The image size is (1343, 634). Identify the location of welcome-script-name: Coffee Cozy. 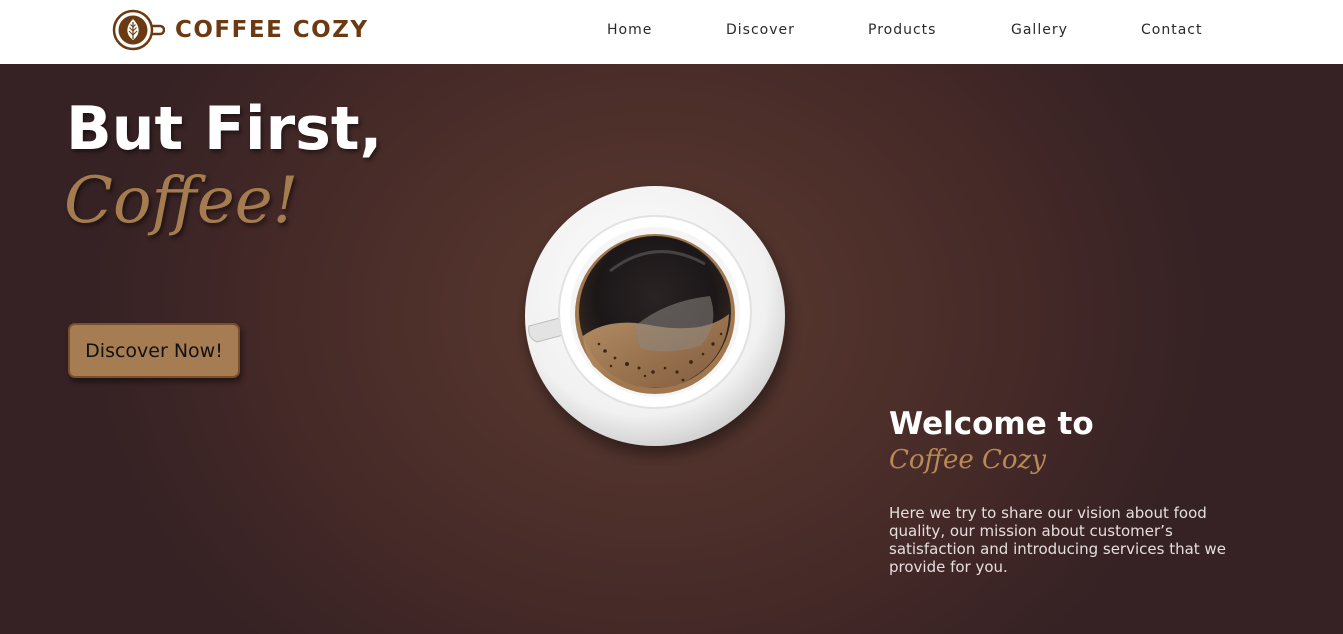
(967, 460).